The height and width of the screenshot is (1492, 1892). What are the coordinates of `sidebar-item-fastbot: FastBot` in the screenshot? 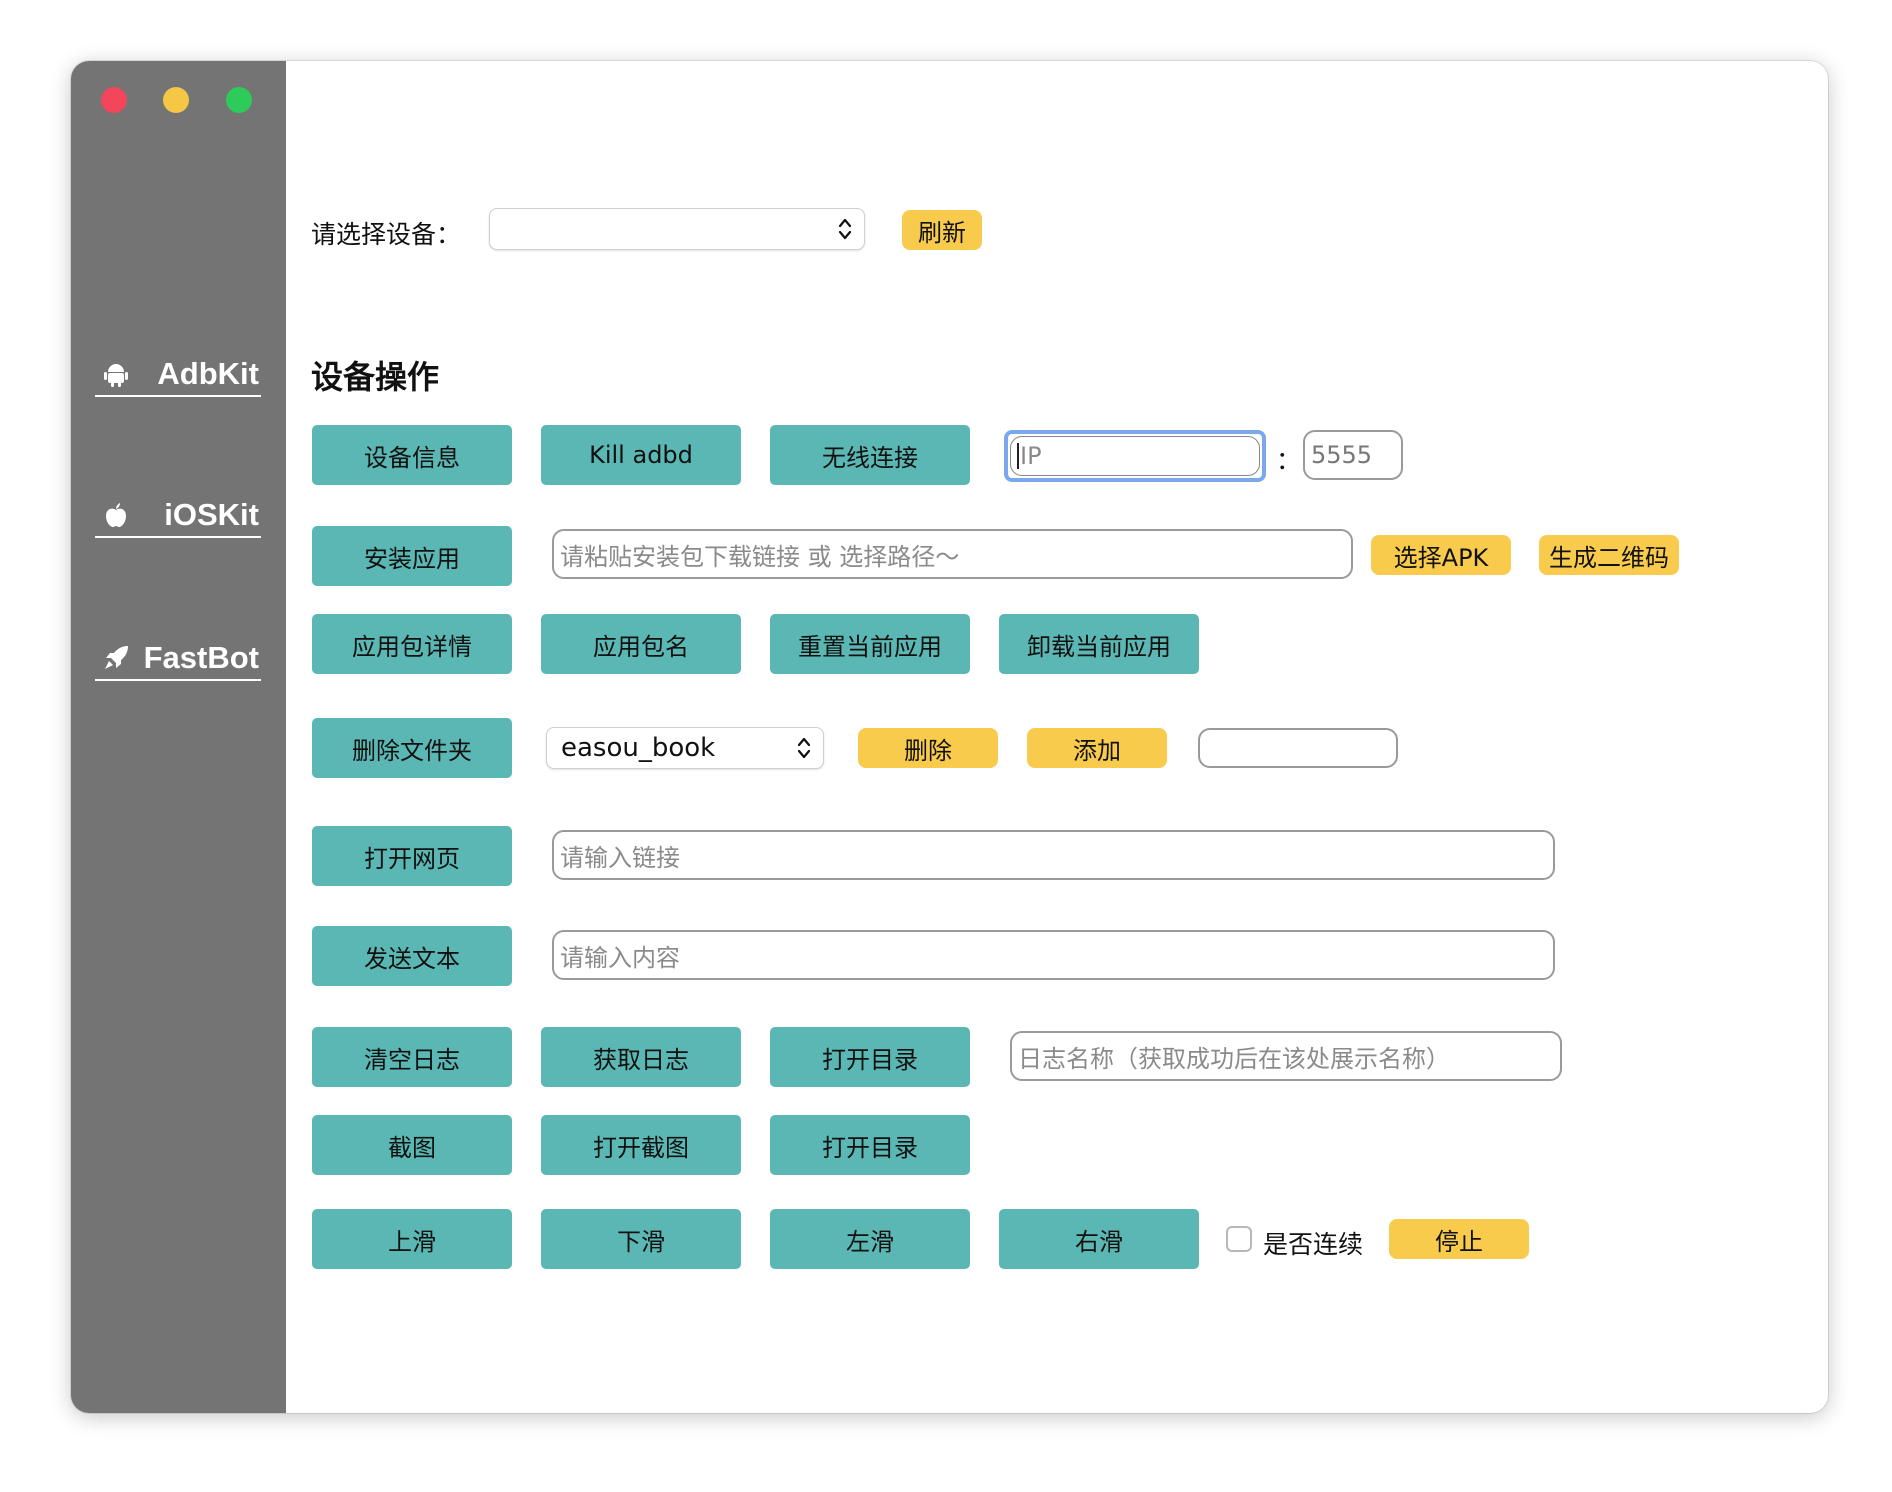 It's located at (178, 659).